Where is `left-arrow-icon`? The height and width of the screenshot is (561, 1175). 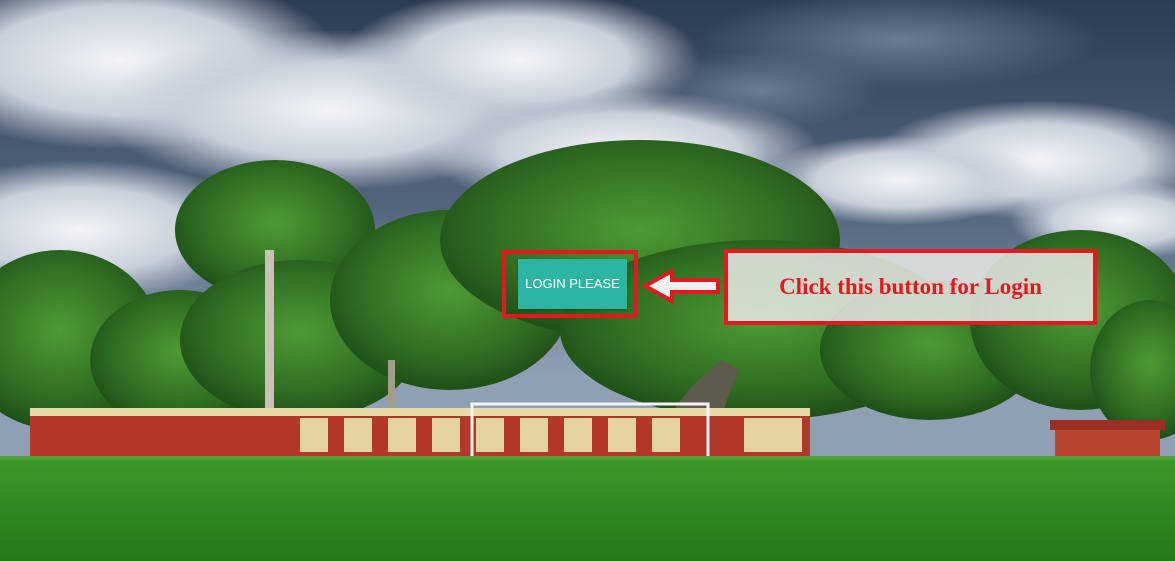
left-arrow-icon is located at coordinates (681, 286).